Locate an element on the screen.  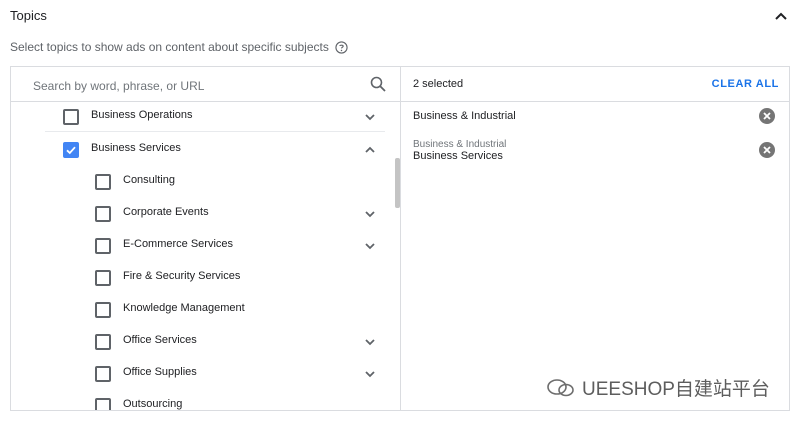
help-icon is located at coordinates (341, 47).